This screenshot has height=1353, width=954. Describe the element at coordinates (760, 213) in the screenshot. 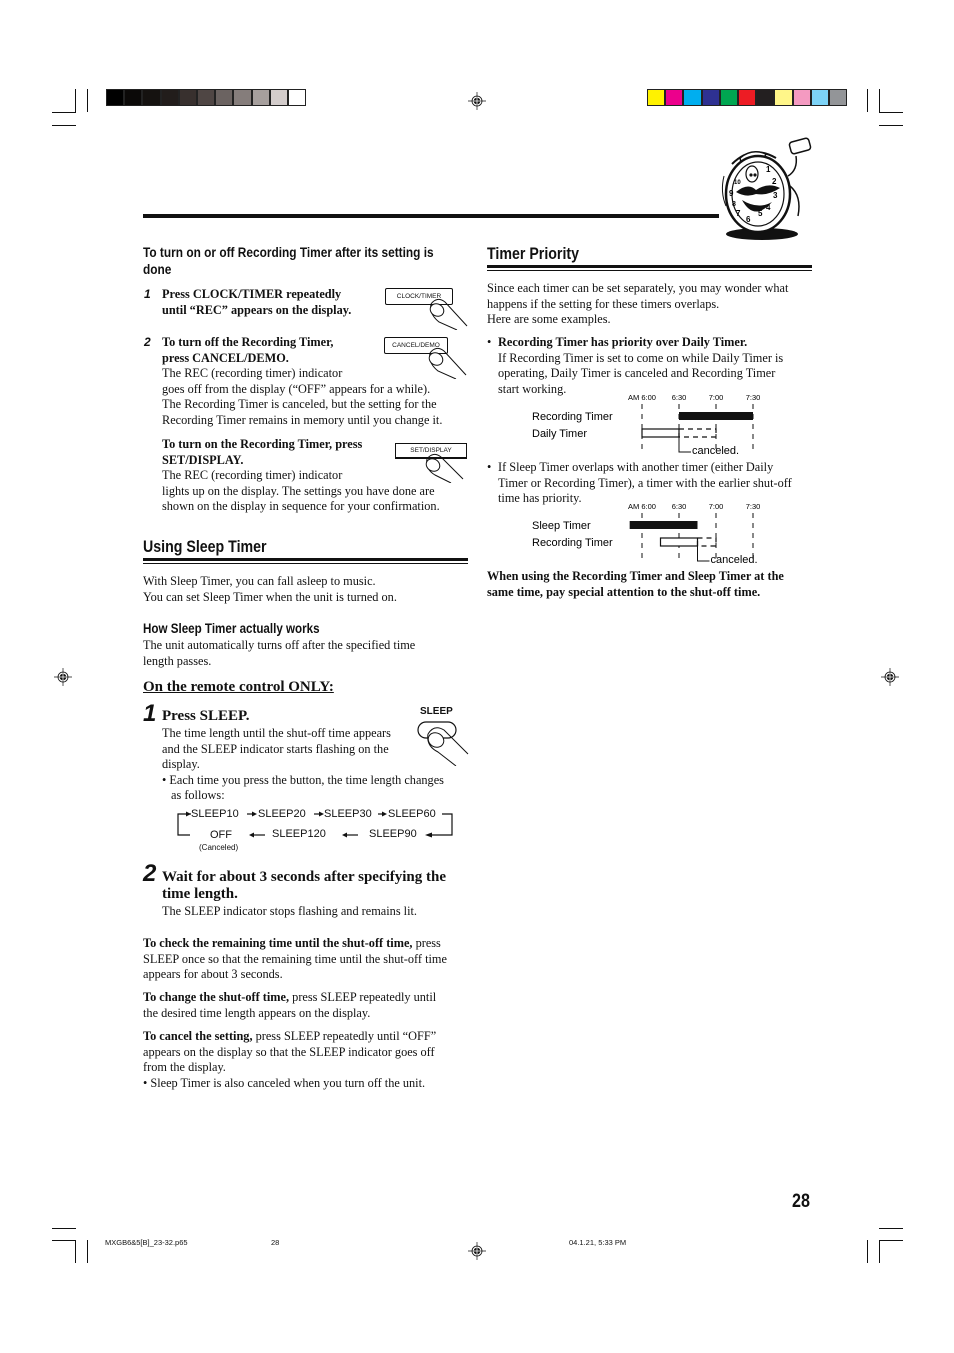

I see `svg-text: 5` at that location.